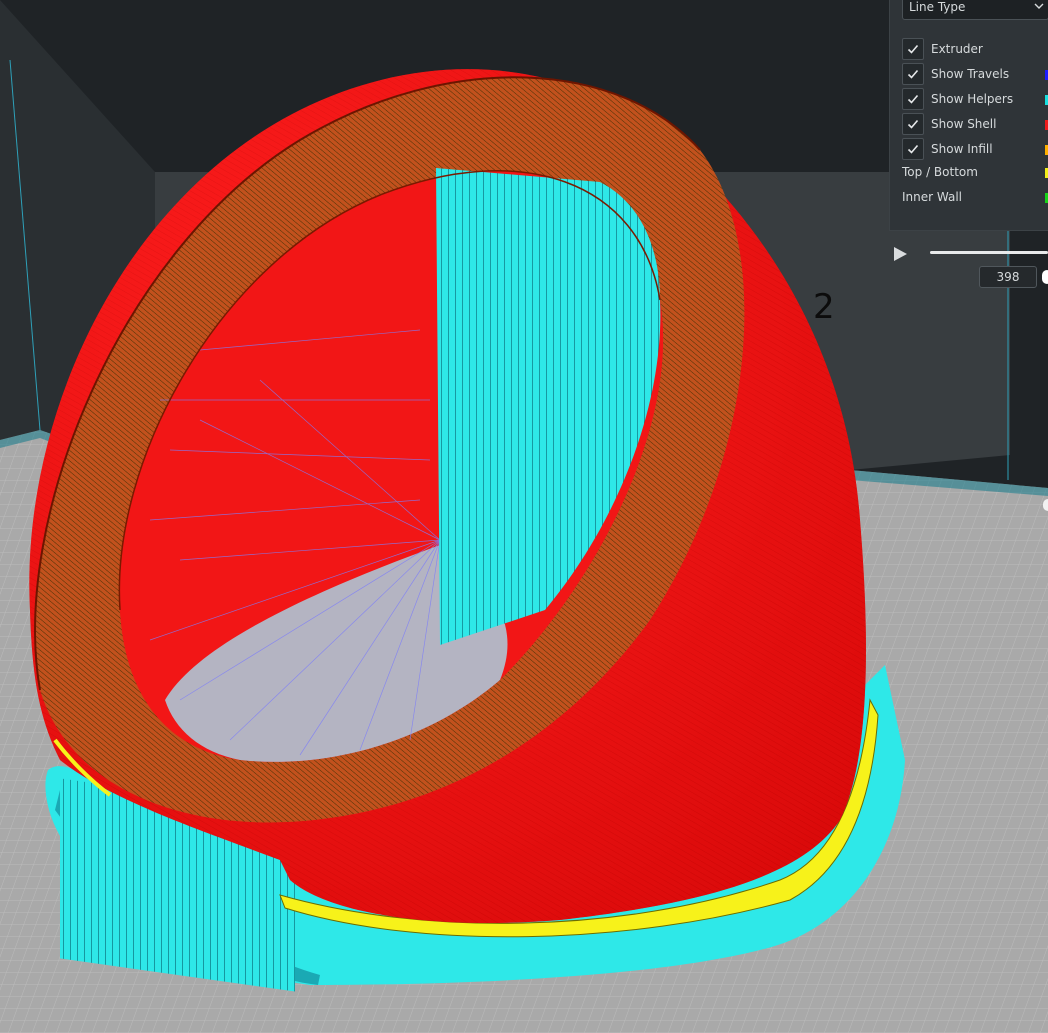 This screenshot has width=1048, height=1033. Describe the element at coordinates (1039, 6) in the screenshot. I see `chevron-down-icon` at that location.